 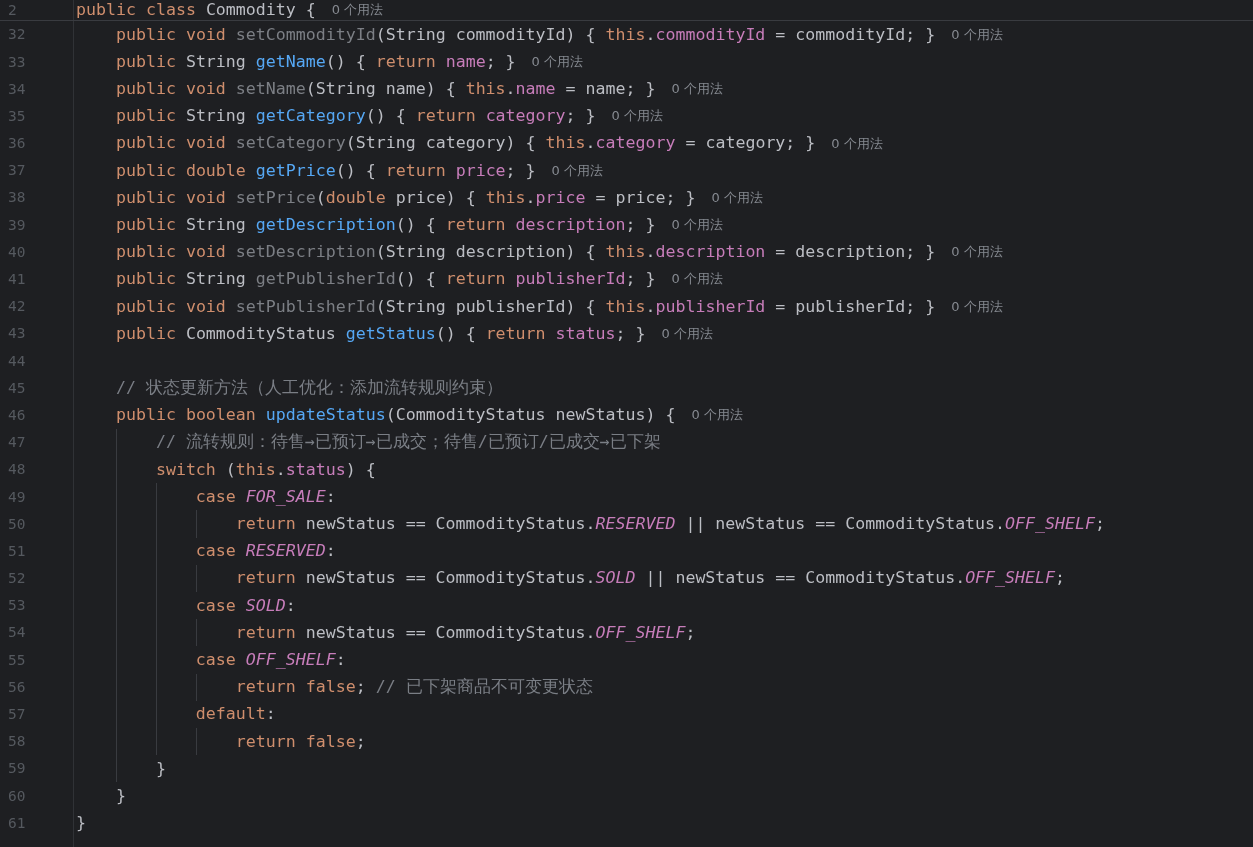 What do you see at coordinates (265, 551) in the screenshot?
I see `code-line: case RESERVED:` at bounding box center [265, 551].